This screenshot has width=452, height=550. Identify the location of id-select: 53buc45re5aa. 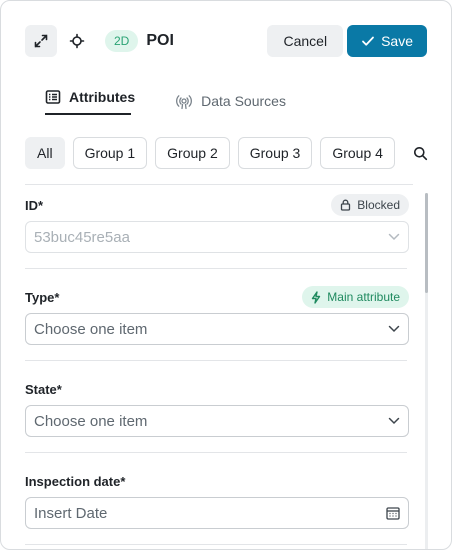
(217, 237).